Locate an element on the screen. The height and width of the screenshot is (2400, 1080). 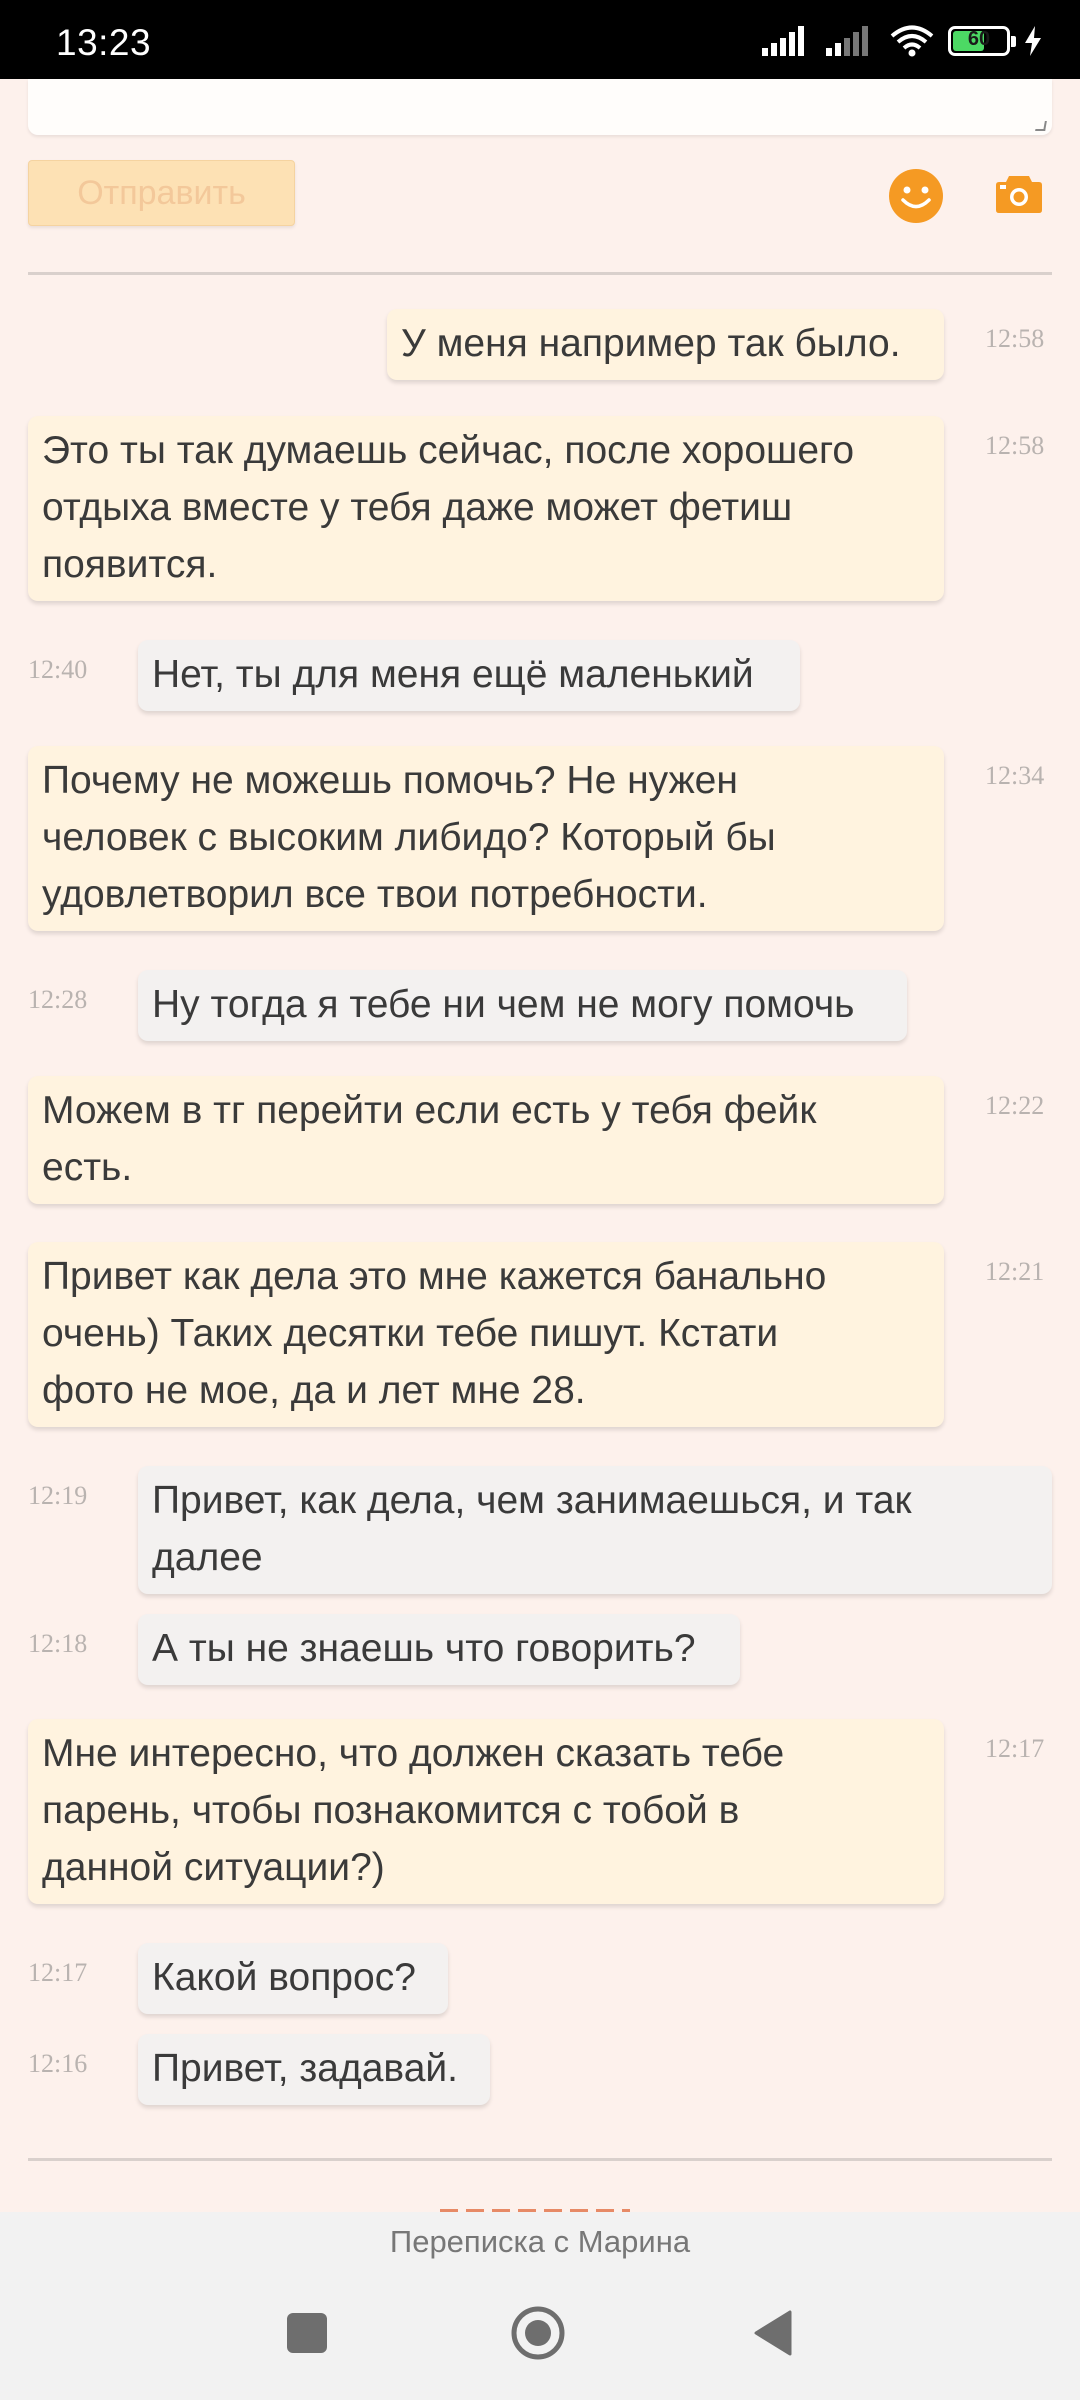
message-bubble-received: Ну тогда я тебе ни чем не могу помочь is located at coordinates (522, 1005).